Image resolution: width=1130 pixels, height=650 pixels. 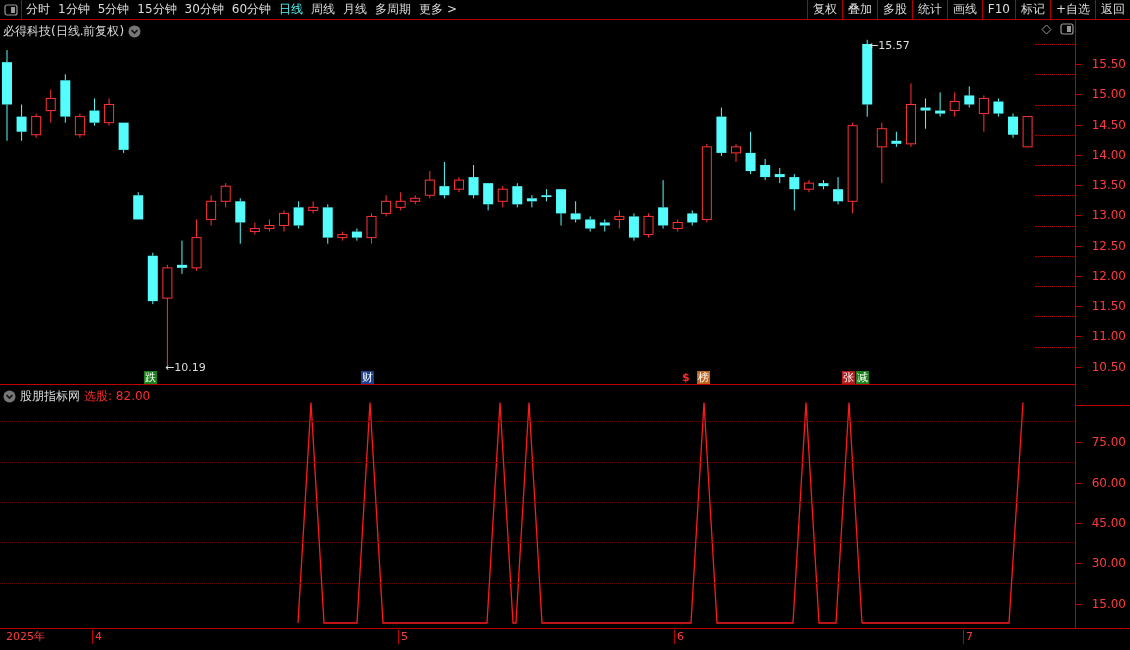 What do you see at coordinates (157, 9) in the screenshot?
I see `period-tab: 15分钟` at bounding box center [157, 9].